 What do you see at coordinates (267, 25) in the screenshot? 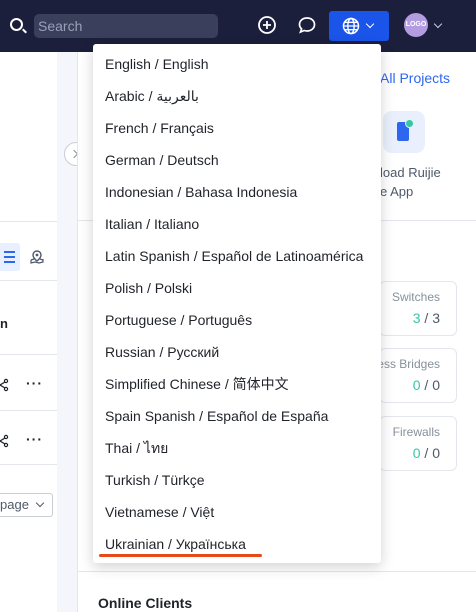
I see `add-circle-icon` at bounding box center [267, 25].